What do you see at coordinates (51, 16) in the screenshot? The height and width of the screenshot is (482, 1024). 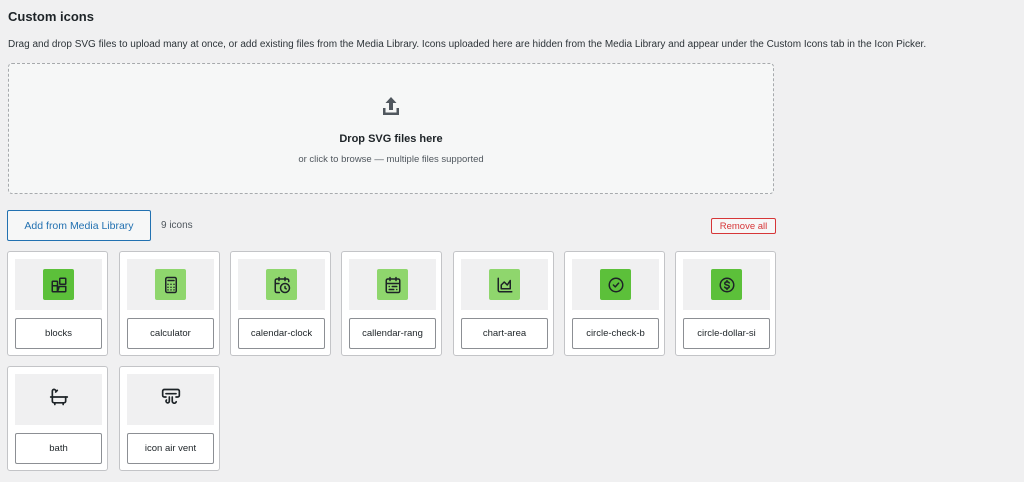 I see `section-title: Custom icons` at bounding box center [51, 16].